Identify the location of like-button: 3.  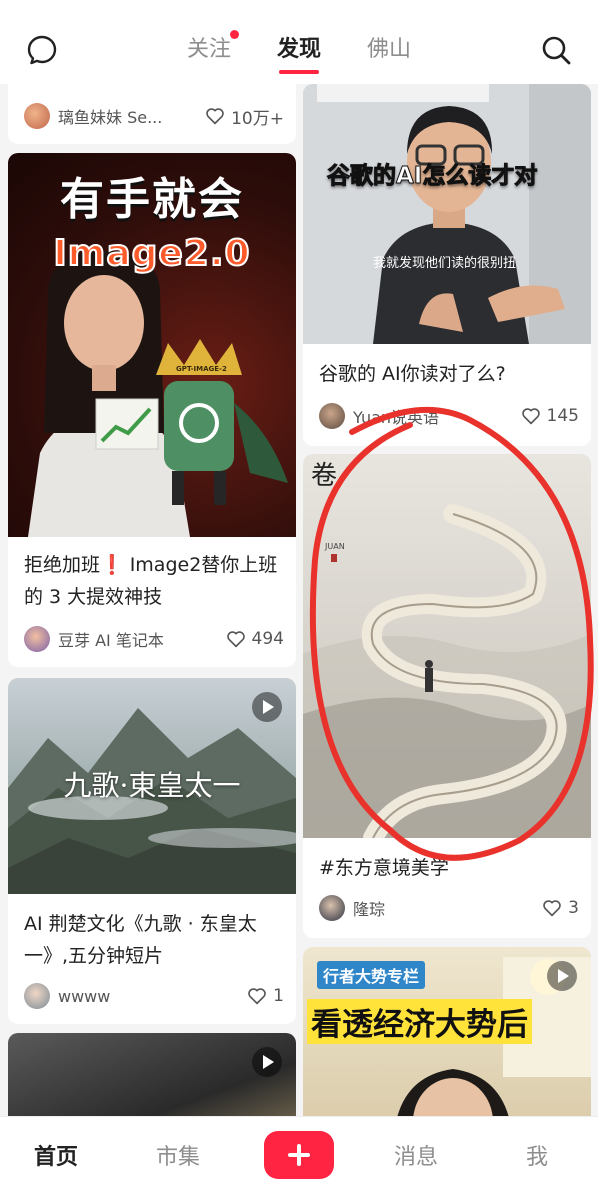
(560, 908).